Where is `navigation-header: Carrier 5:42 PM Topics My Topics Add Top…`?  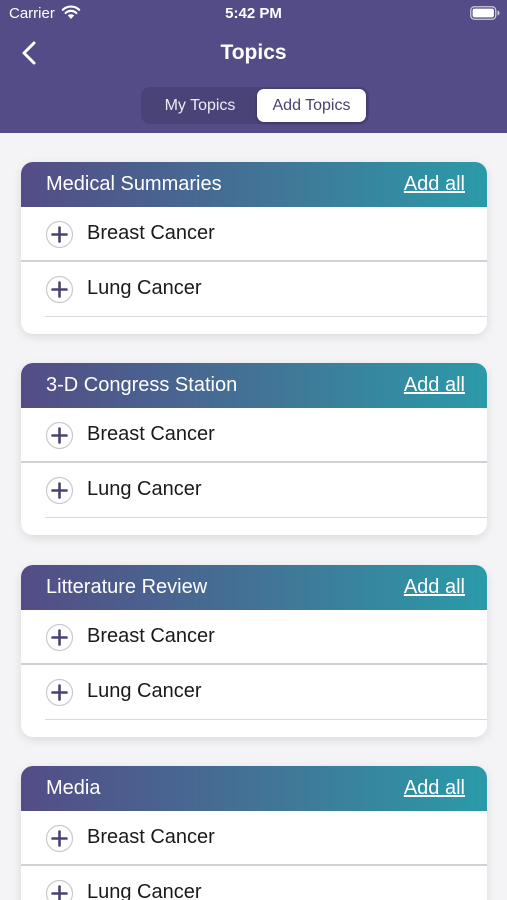
navigation-header: Carrier 5:42 PM Topics My Topics Add Top… is located at coordinates (253, 66).